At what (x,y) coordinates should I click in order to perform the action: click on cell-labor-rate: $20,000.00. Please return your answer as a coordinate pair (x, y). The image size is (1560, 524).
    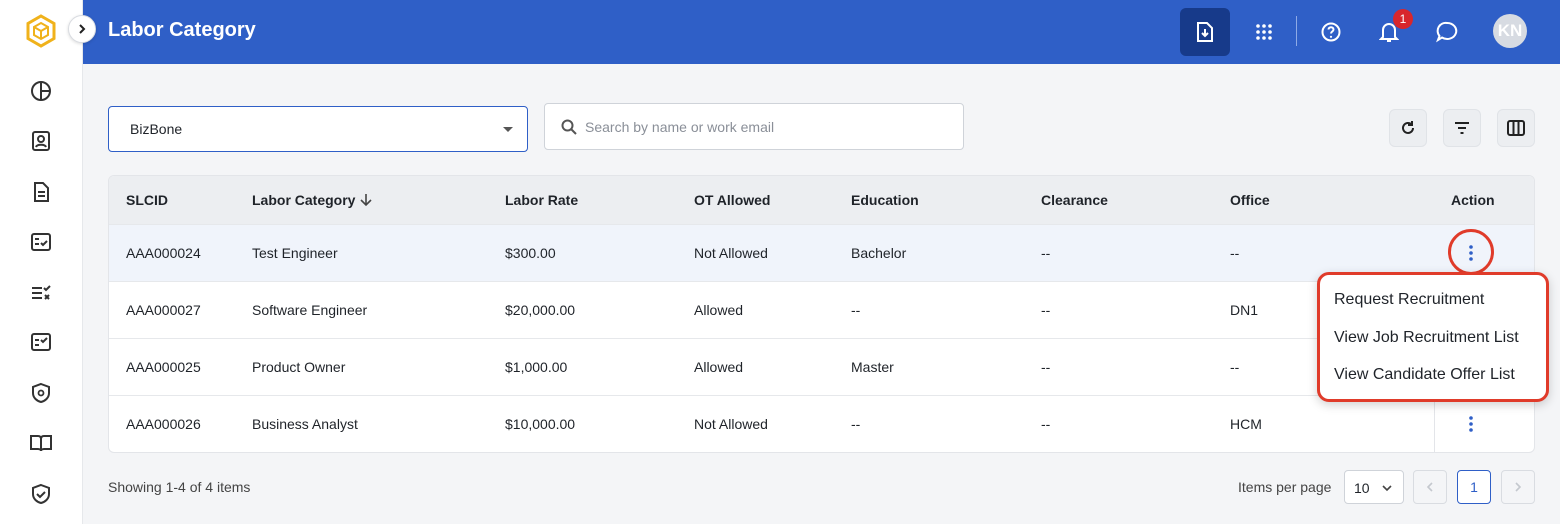
    Looking at the image, I should click on (540, 310).